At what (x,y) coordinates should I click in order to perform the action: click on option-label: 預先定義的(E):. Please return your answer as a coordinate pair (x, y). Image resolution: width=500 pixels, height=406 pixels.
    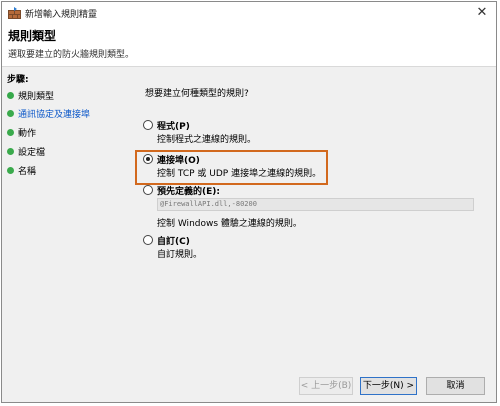
    Looking at the image, I should click on (188, 190).